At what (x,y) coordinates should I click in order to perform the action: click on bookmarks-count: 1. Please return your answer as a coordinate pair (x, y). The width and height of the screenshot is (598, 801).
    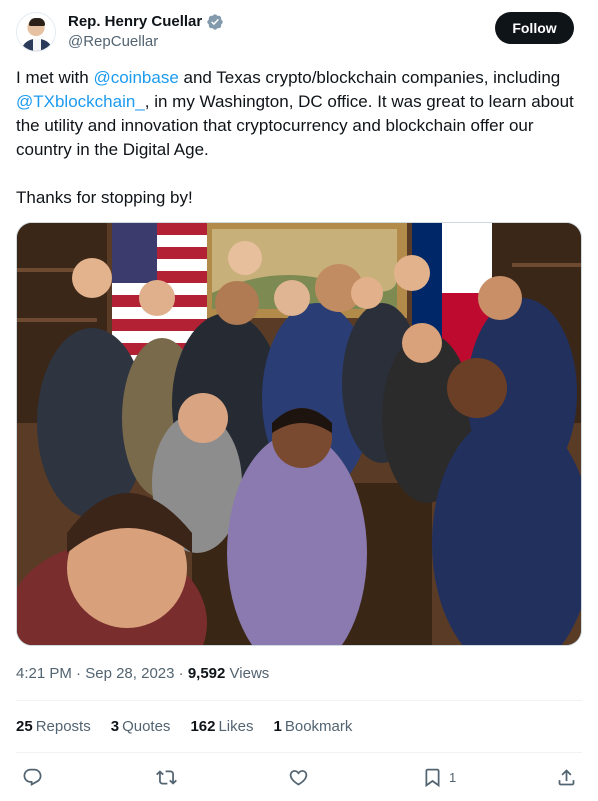
    Looking at the image, I should click on (277, 726).